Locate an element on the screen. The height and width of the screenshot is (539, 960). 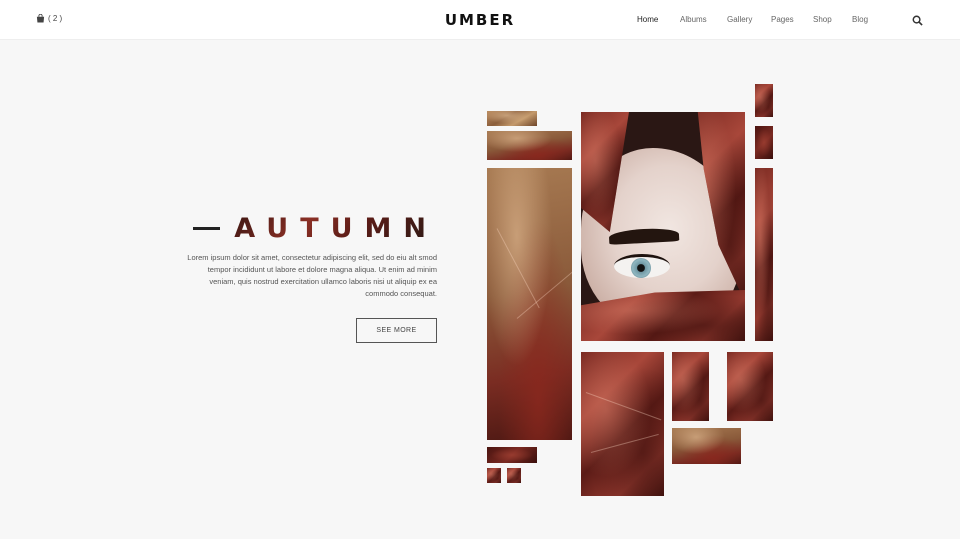
main-nav: Home Albums Gallery Pages Shop Blog is located at coordinates (480, 21).